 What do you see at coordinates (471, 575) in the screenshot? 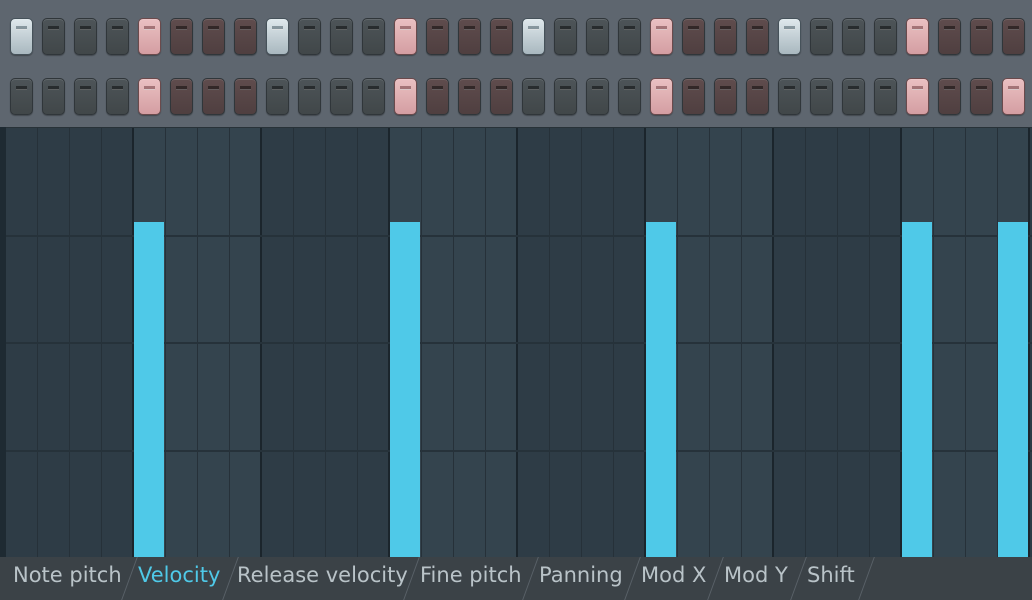
I see `tab-fine-pitch: Fine pitch` at bounding box center [471, 575].